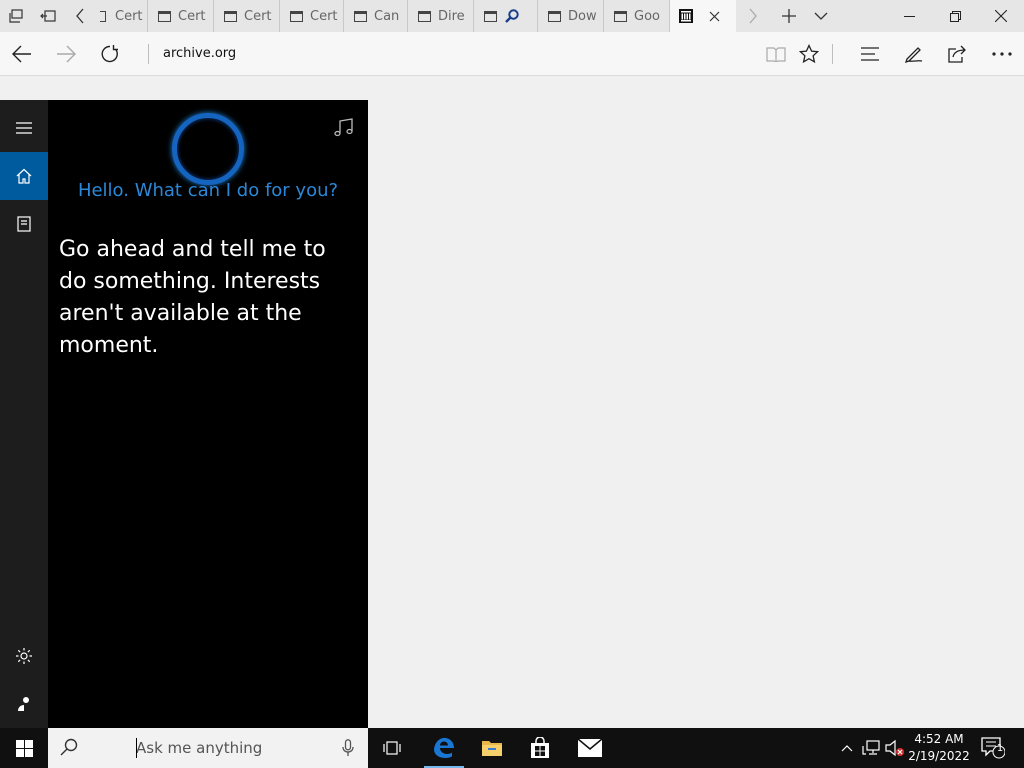 This screenshot has height=768, width=1024. I want to click on close-tab-icon, so click(714, 16).